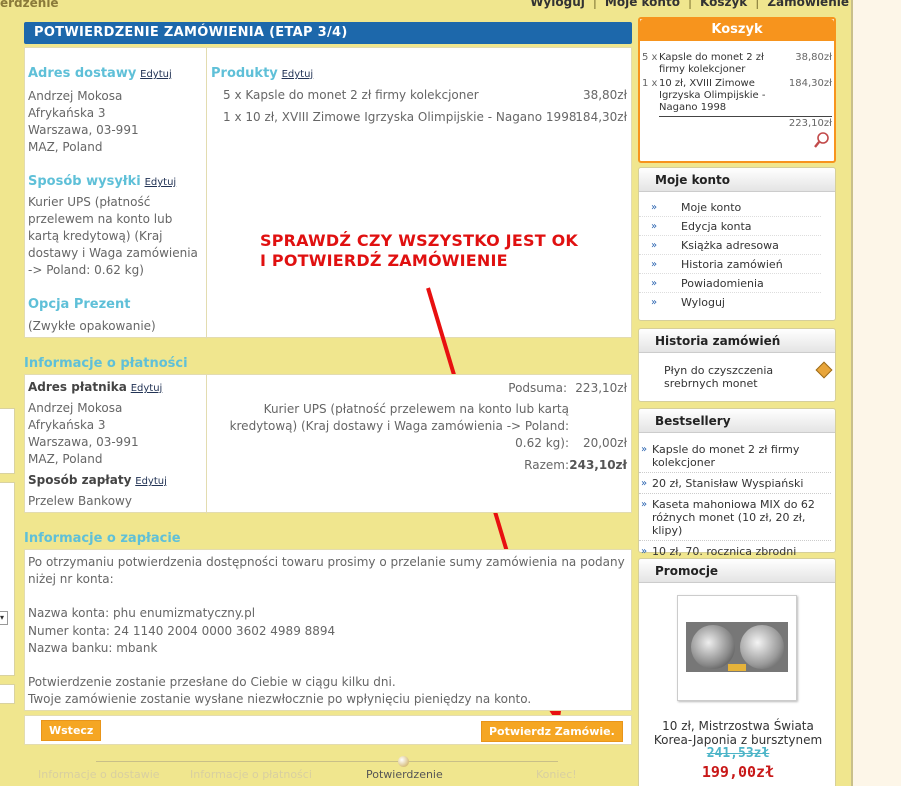  I want to click on cart-item-qty: 5 x, so click(650, 57).